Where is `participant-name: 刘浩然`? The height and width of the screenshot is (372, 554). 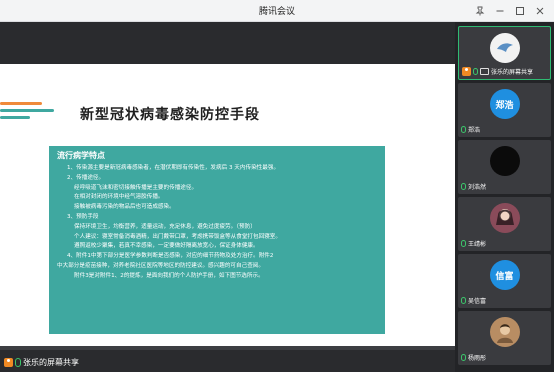 participant-name: 刘浩然 is located at coordinates (473, 186).